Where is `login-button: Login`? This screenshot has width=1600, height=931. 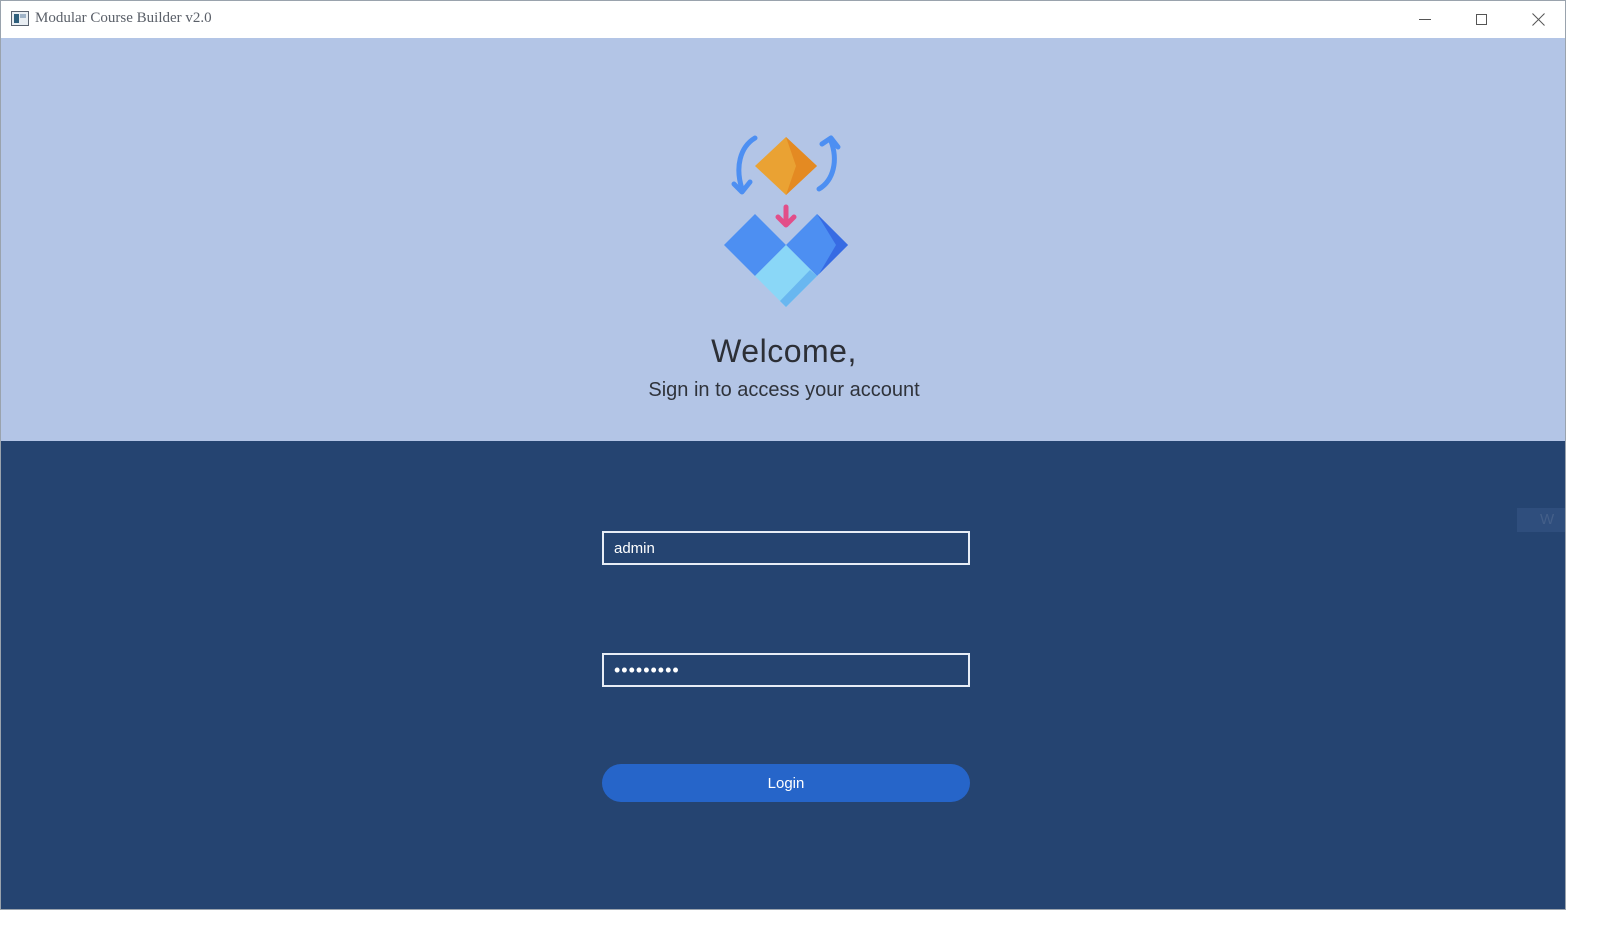
login-button: Login is located at coordinates (786, 783).